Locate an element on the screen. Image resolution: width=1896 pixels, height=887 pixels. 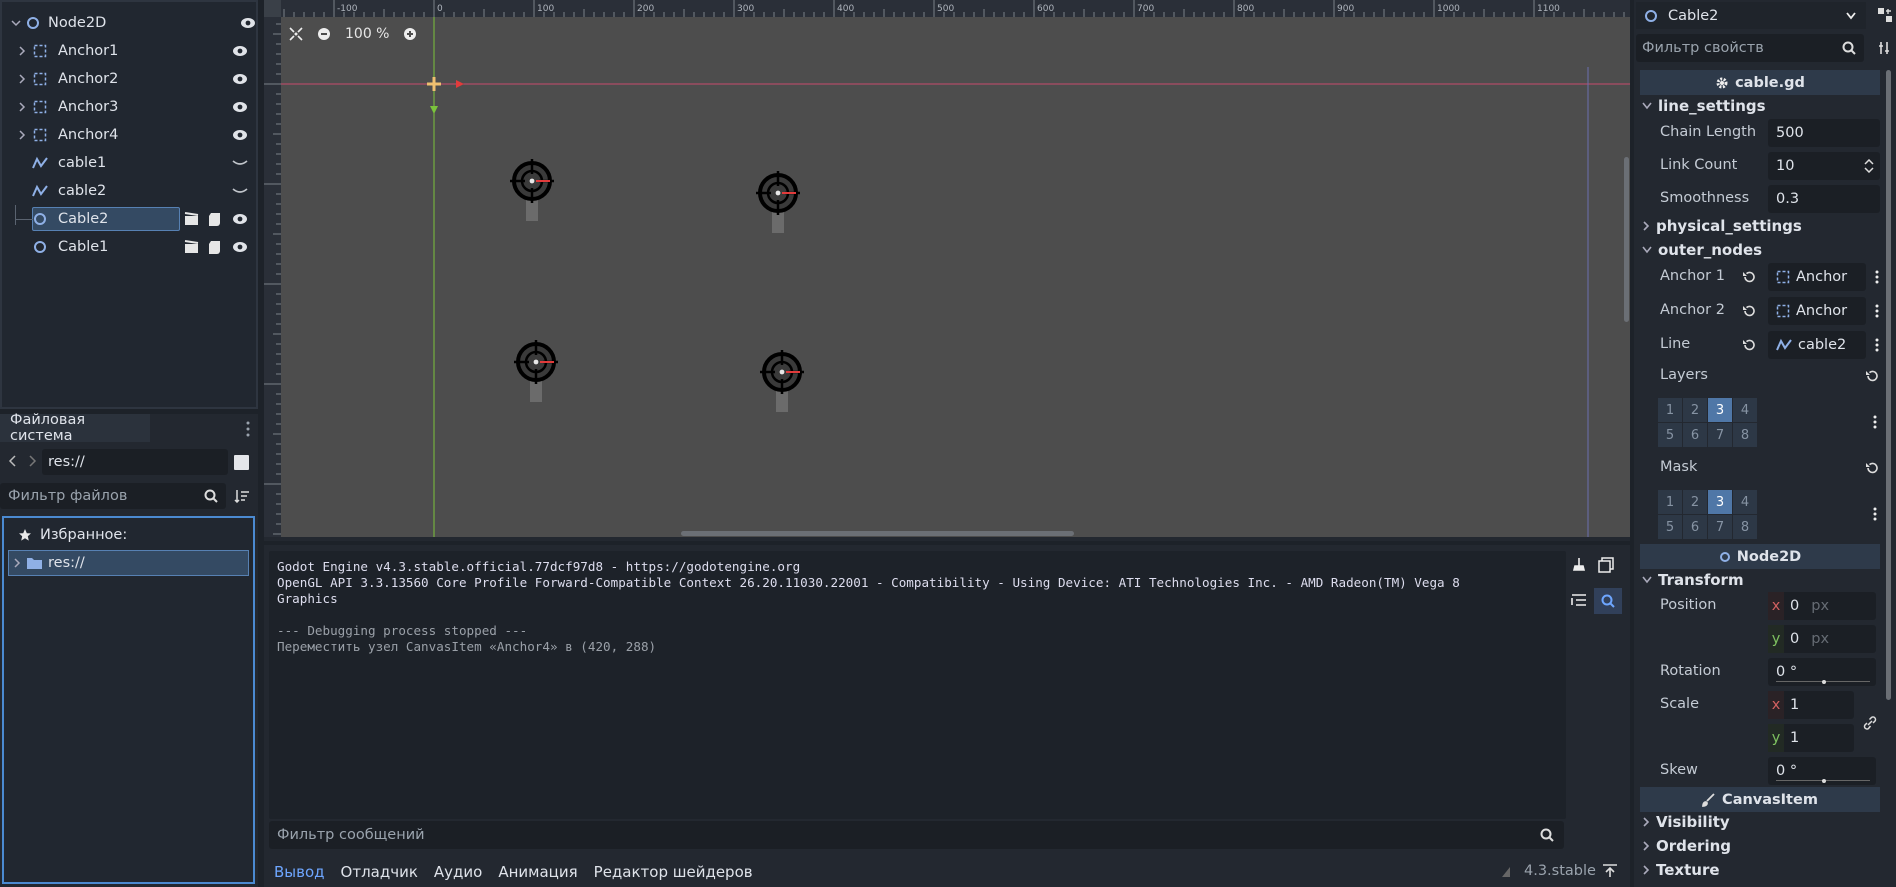
smoothness-input: 0.3 is located at coordinates (1824, 199).